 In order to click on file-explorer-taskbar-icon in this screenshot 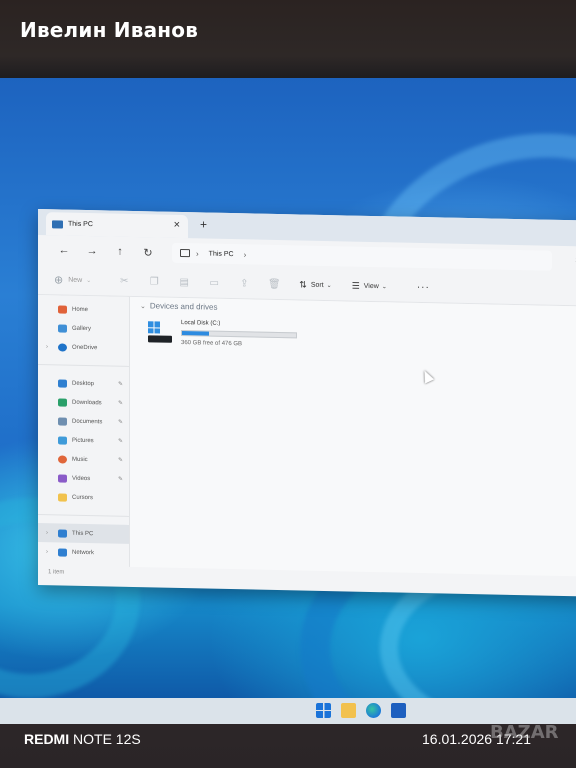, I will do `click(348, 710)`.